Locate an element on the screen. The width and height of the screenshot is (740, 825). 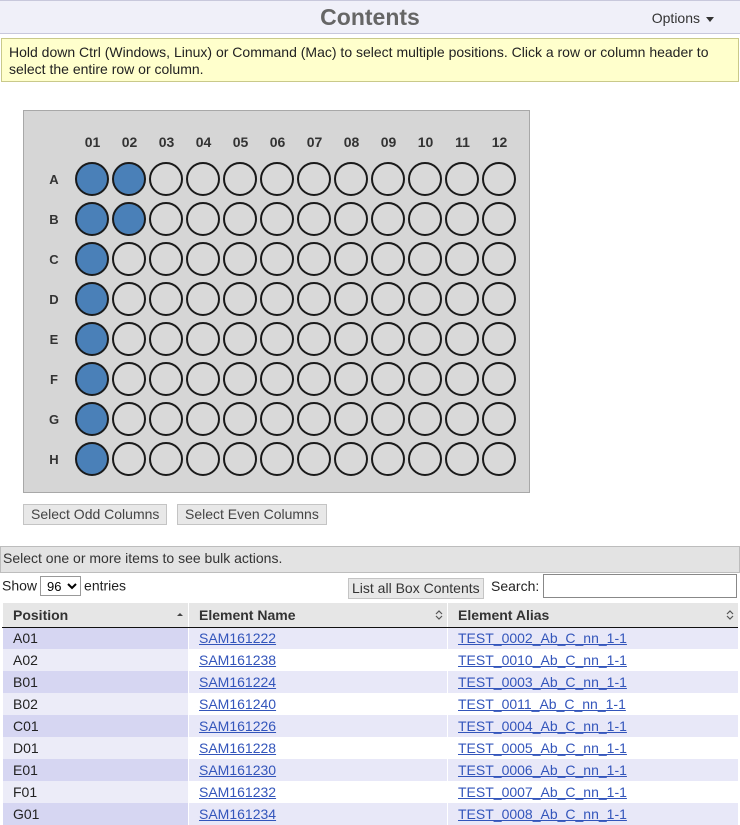
well-A07 is located at coordinates (314, 179).